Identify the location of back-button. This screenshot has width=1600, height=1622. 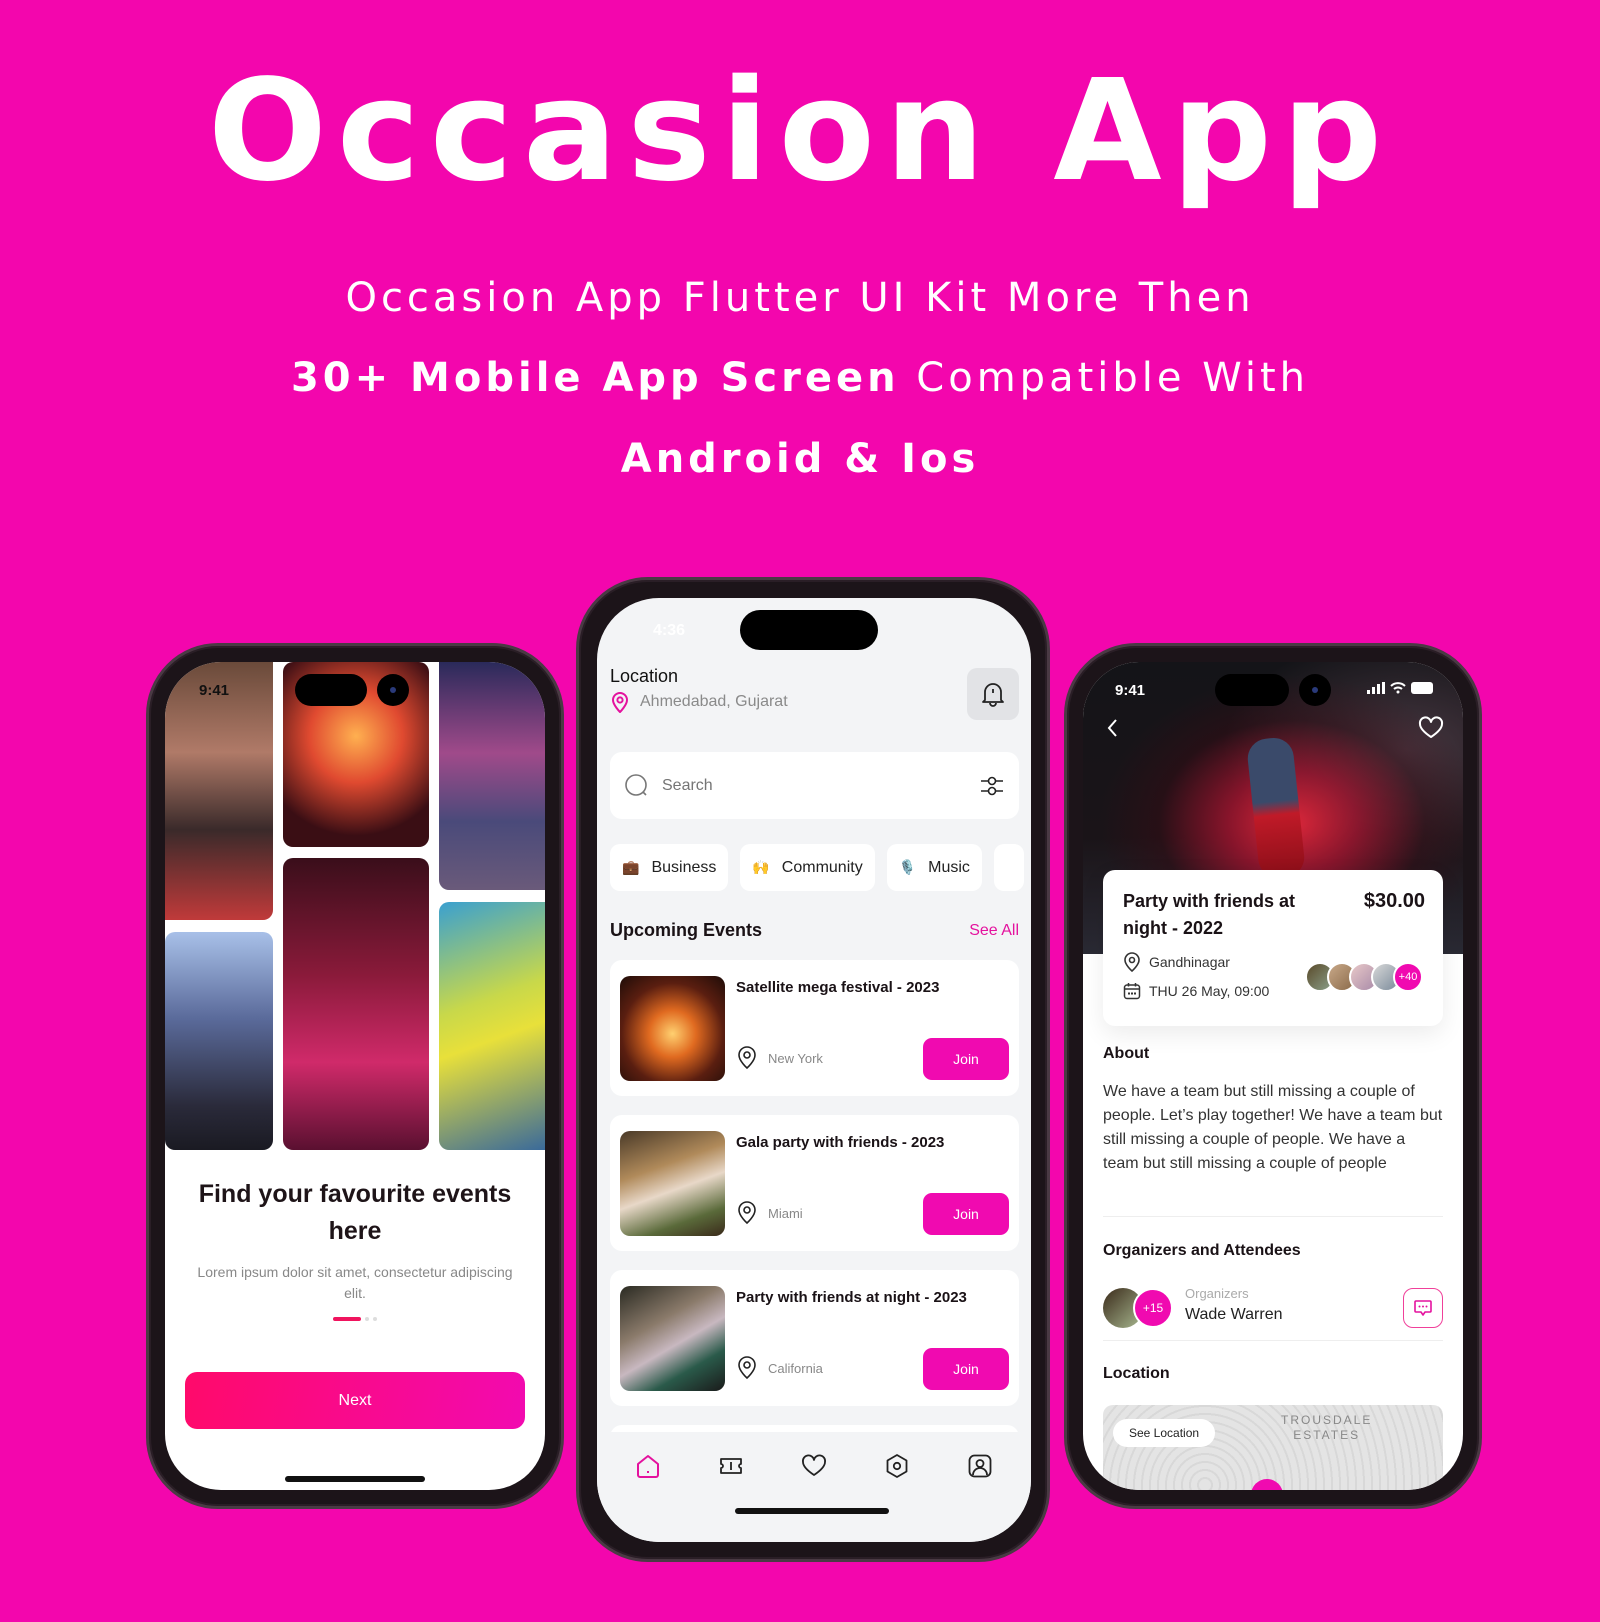
(1113, 728).